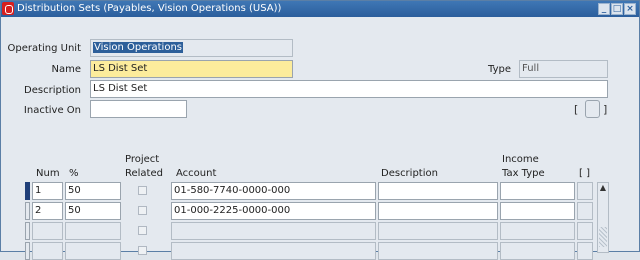 The height and width of the screenshot is (260, 640). What do you see at coordinates (74, 173) in the screenshot?
I see `col-percent-header: %` at bounding box center [74, 173].